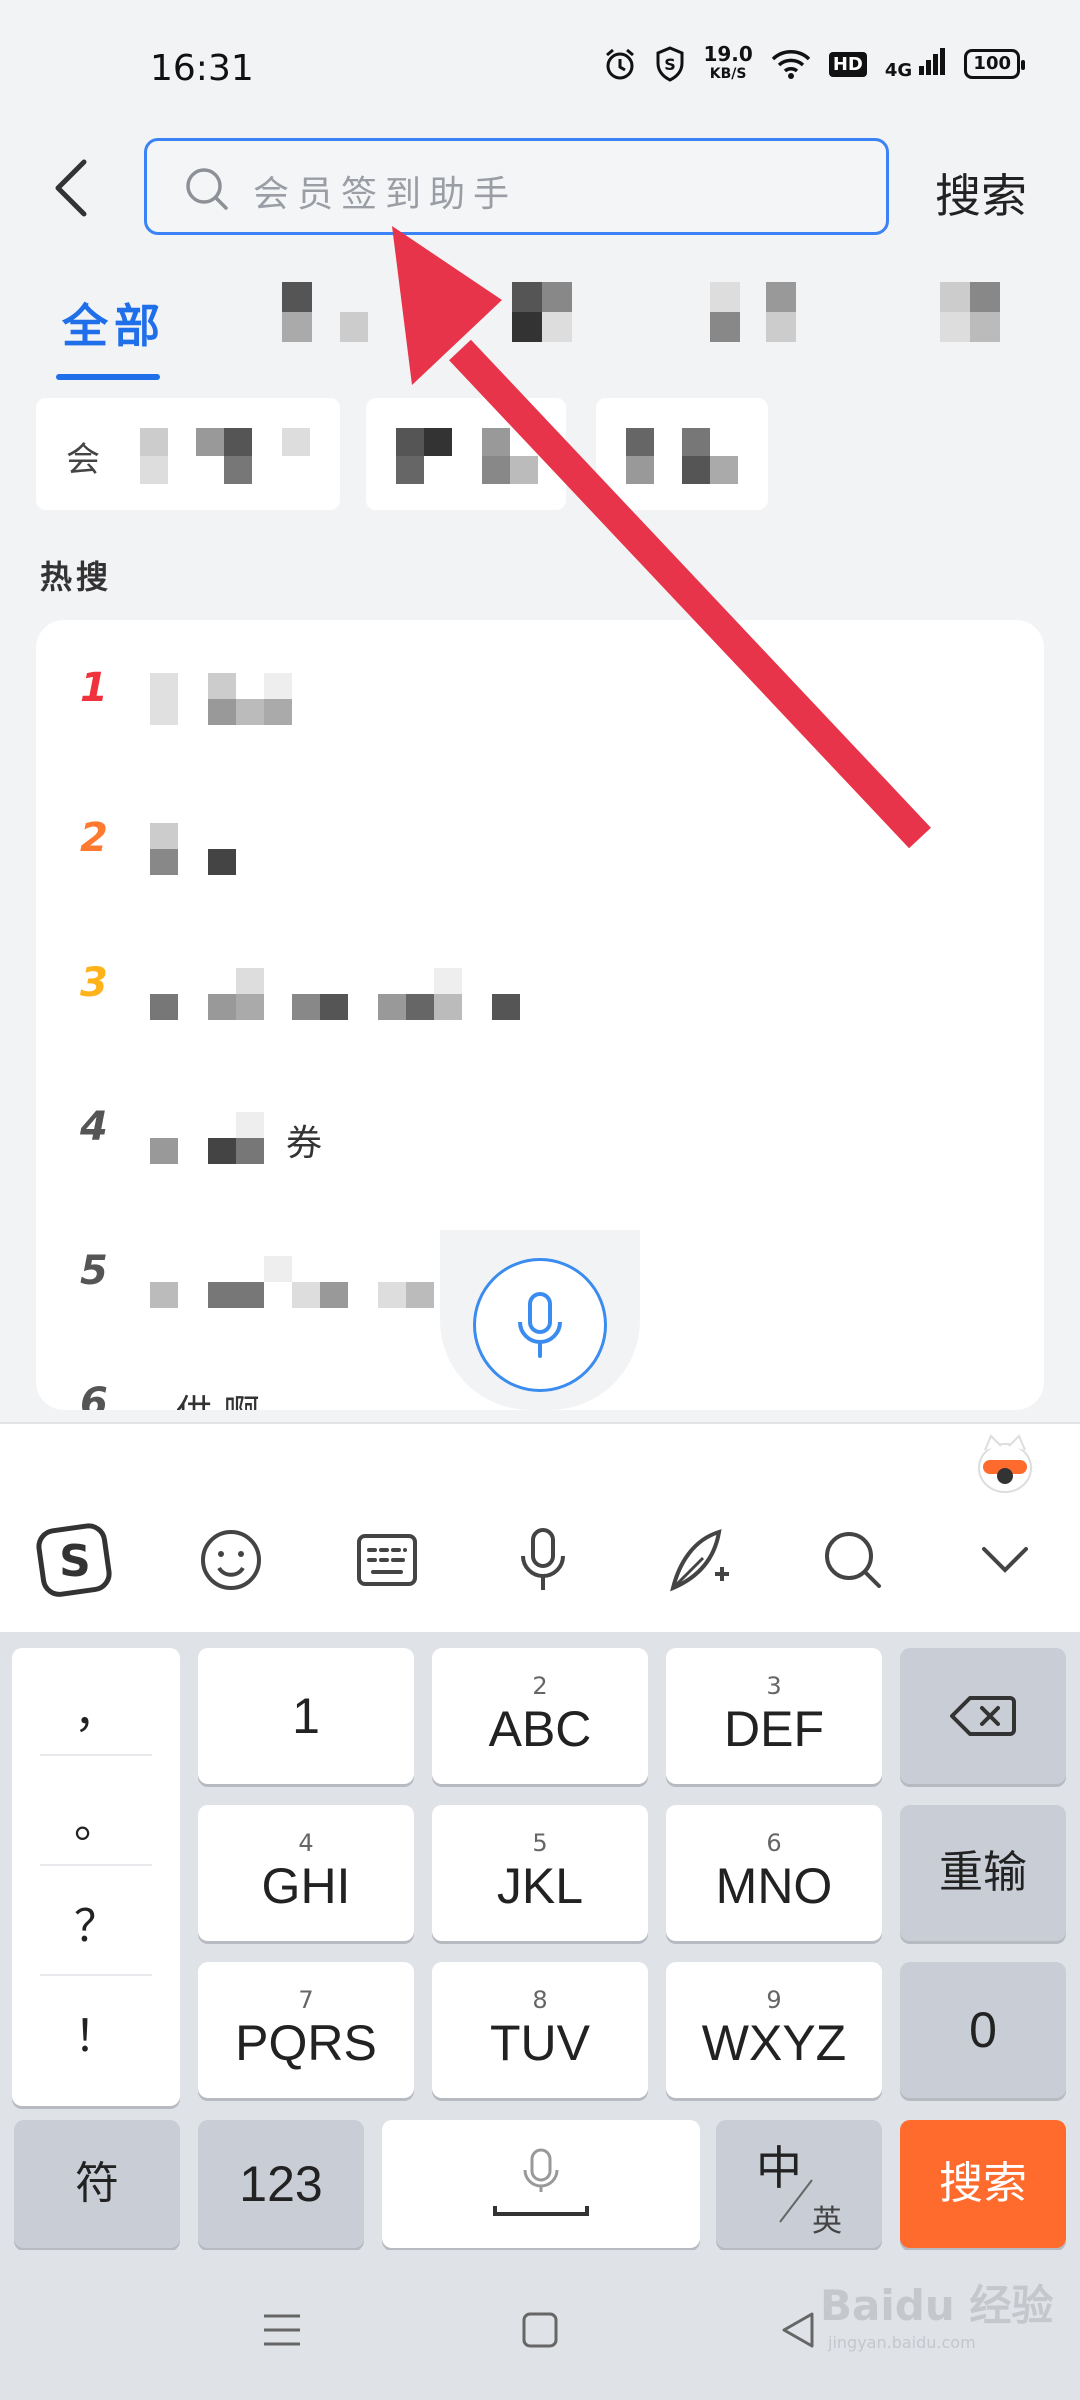 The width and height of the screenshot is (1080, 2400). I want to click on search-key: 搜索, so click(983, 2184).